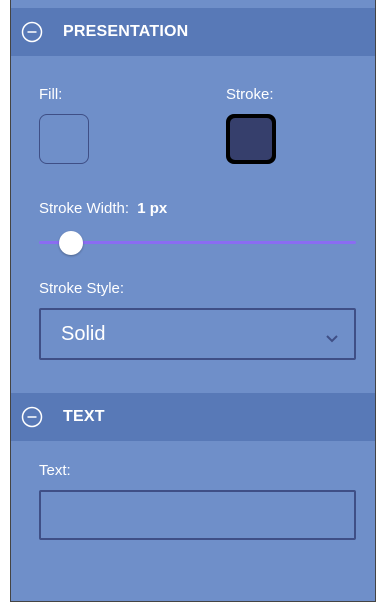  Describe the element at coordinates (197, 515) in the screenshot. I see `text-input` at that location.